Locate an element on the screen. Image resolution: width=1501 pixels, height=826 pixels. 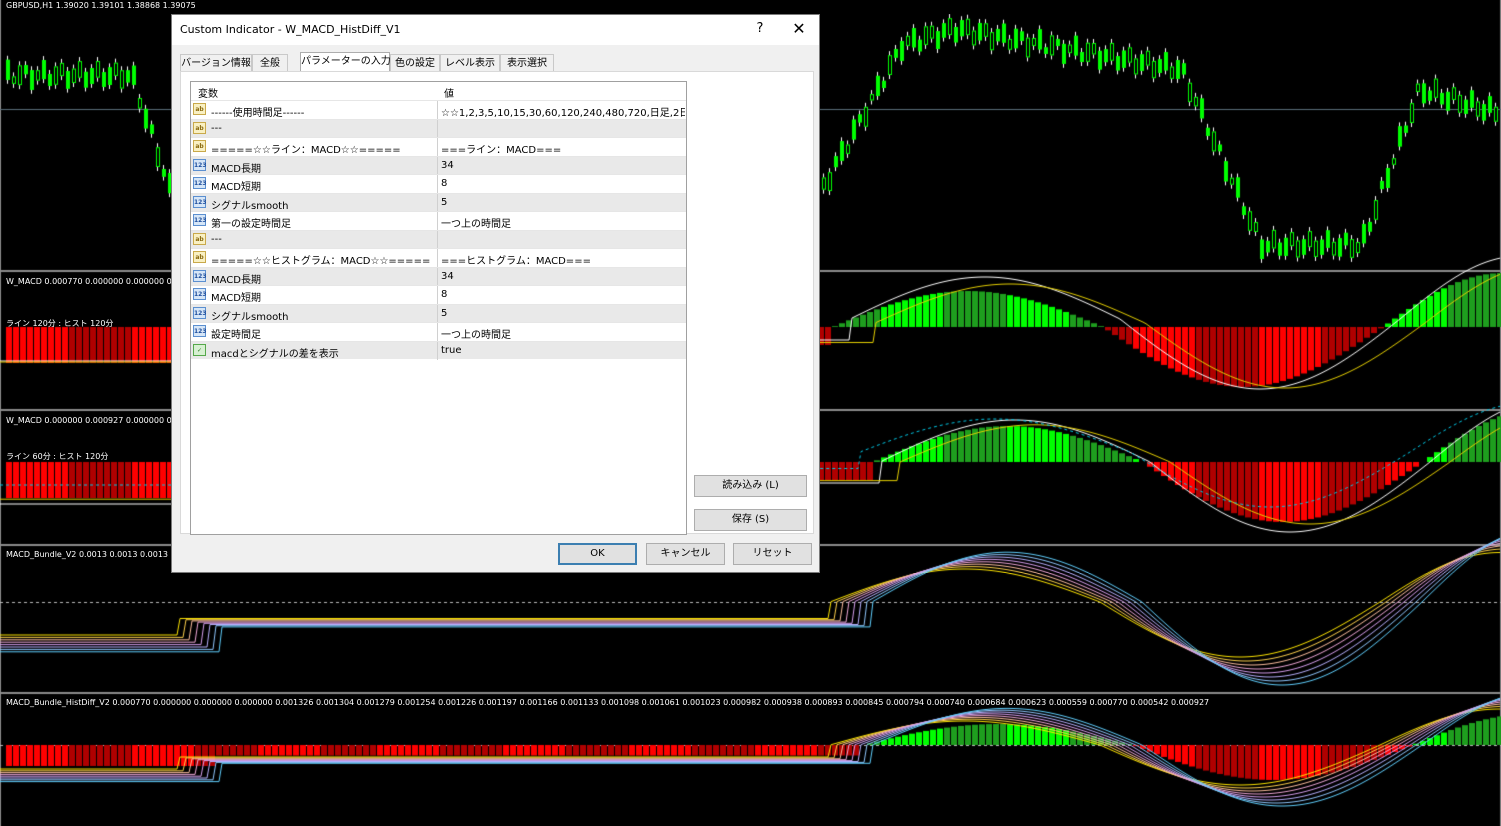
parameter-name: =====☆☆ヒストグラム：MACD☆☆===== is located at coordinates (321, 261).